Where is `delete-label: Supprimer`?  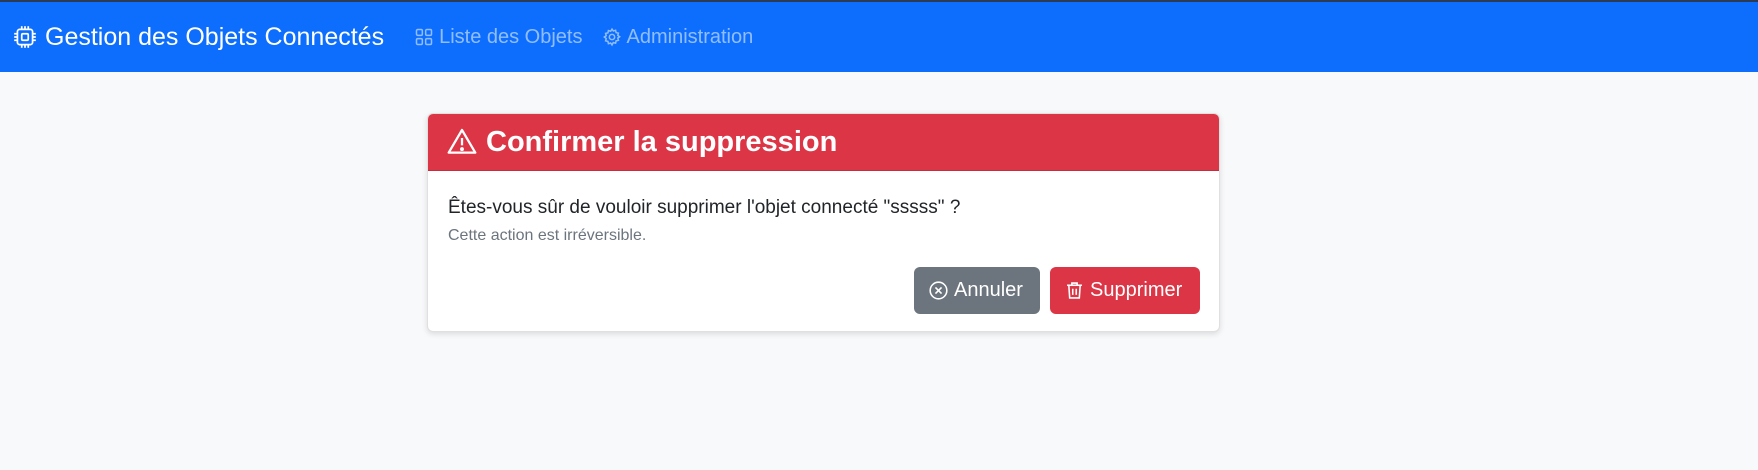 delete-label: Supprimer is located at coordinates (1136, 290).